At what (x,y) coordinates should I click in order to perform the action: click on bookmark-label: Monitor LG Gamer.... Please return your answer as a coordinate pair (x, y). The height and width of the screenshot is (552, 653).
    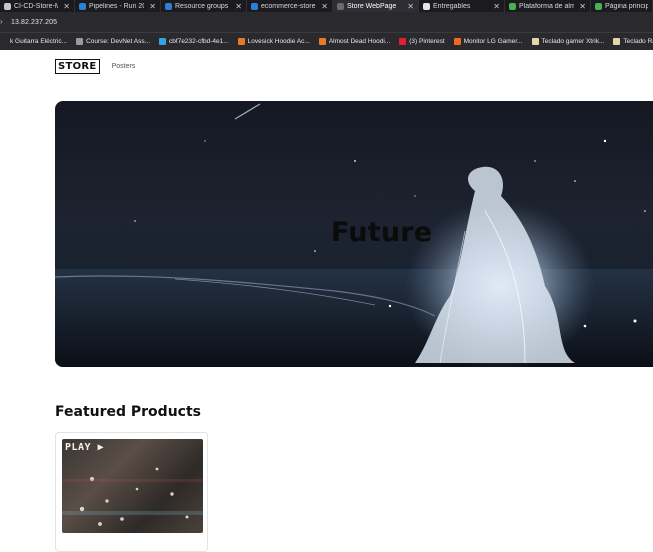
    Looking at the image, I should click on (493, 41).